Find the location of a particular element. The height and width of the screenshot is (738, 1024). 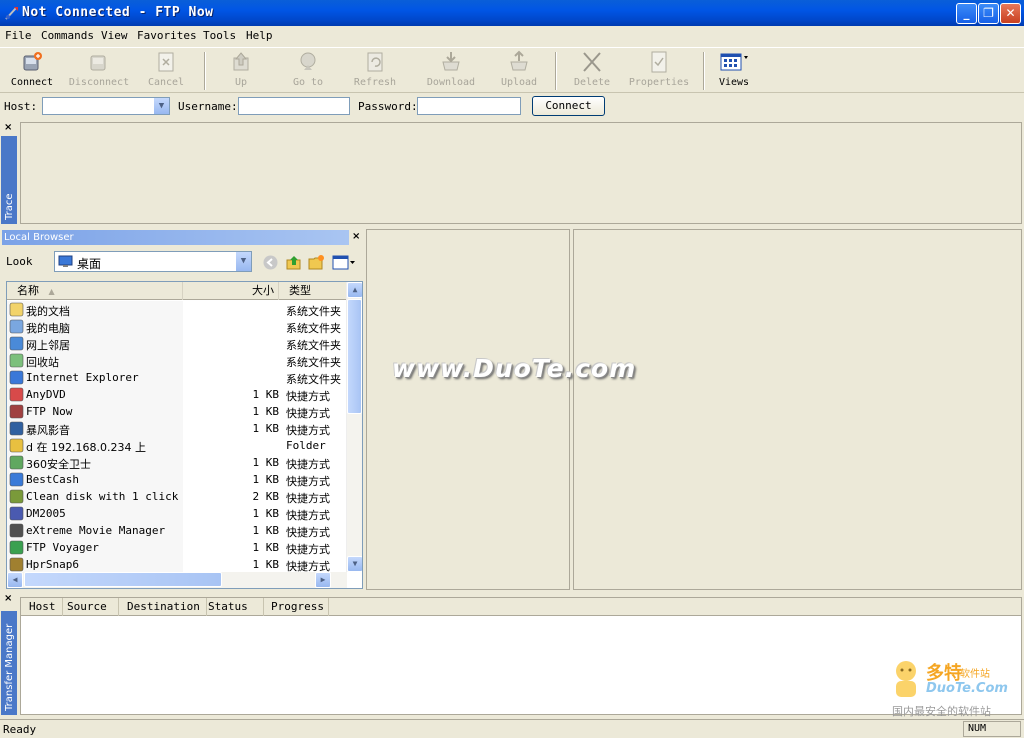

scroll-right-button: ▶ is located at coordinates (323, 580).